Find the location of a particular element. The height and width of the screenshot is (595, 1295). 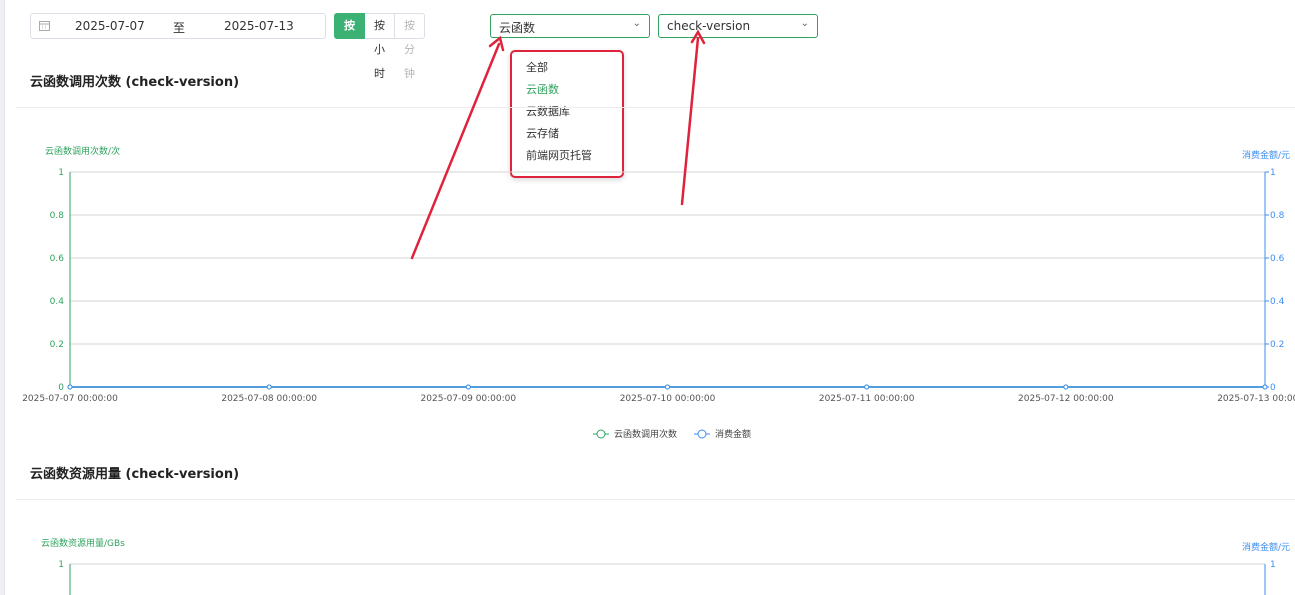

function-value: check-version is located at coordinates (709, 26).